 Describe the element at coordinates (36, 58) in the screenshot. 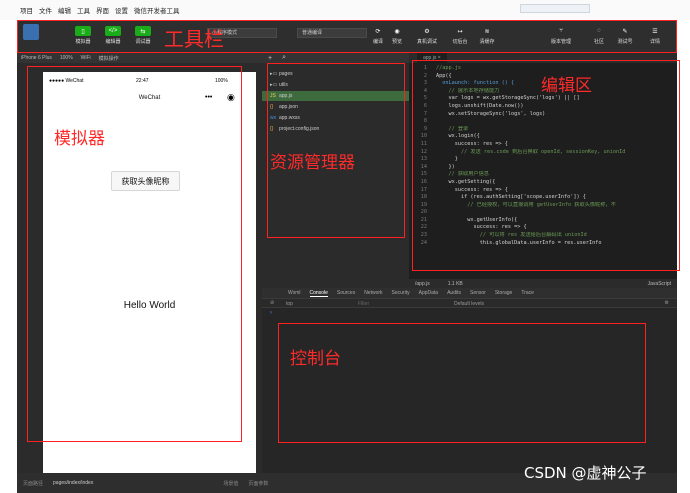

I see `device-select: iPhone 6 Plus` at that location.